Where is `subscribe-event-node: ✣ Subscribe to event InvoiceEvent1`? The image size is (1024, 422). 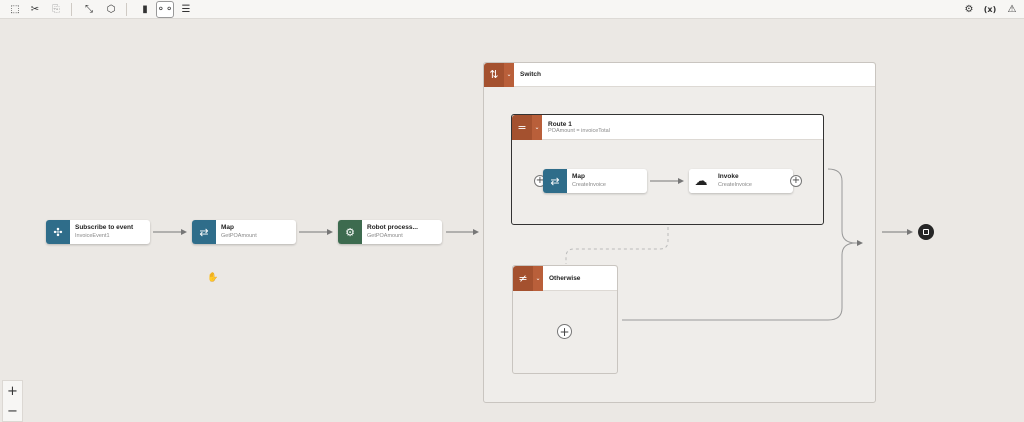
subscribe-event-node: ✣ Subscribe to event InvoiceEvent1 is located at coordinates (98, 232).